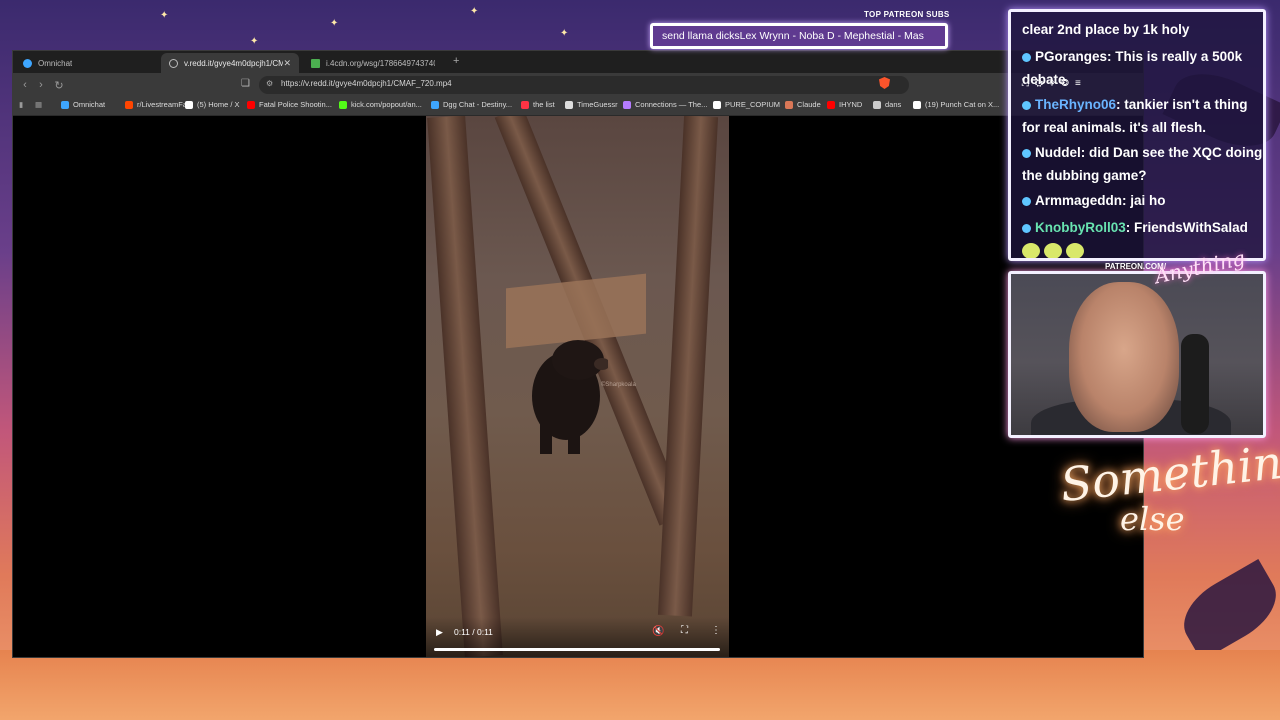  What do you see at coordinates (893, 104) in the screenshot?
I see `bookmark-label: dans` at bounding box center [893, 104].